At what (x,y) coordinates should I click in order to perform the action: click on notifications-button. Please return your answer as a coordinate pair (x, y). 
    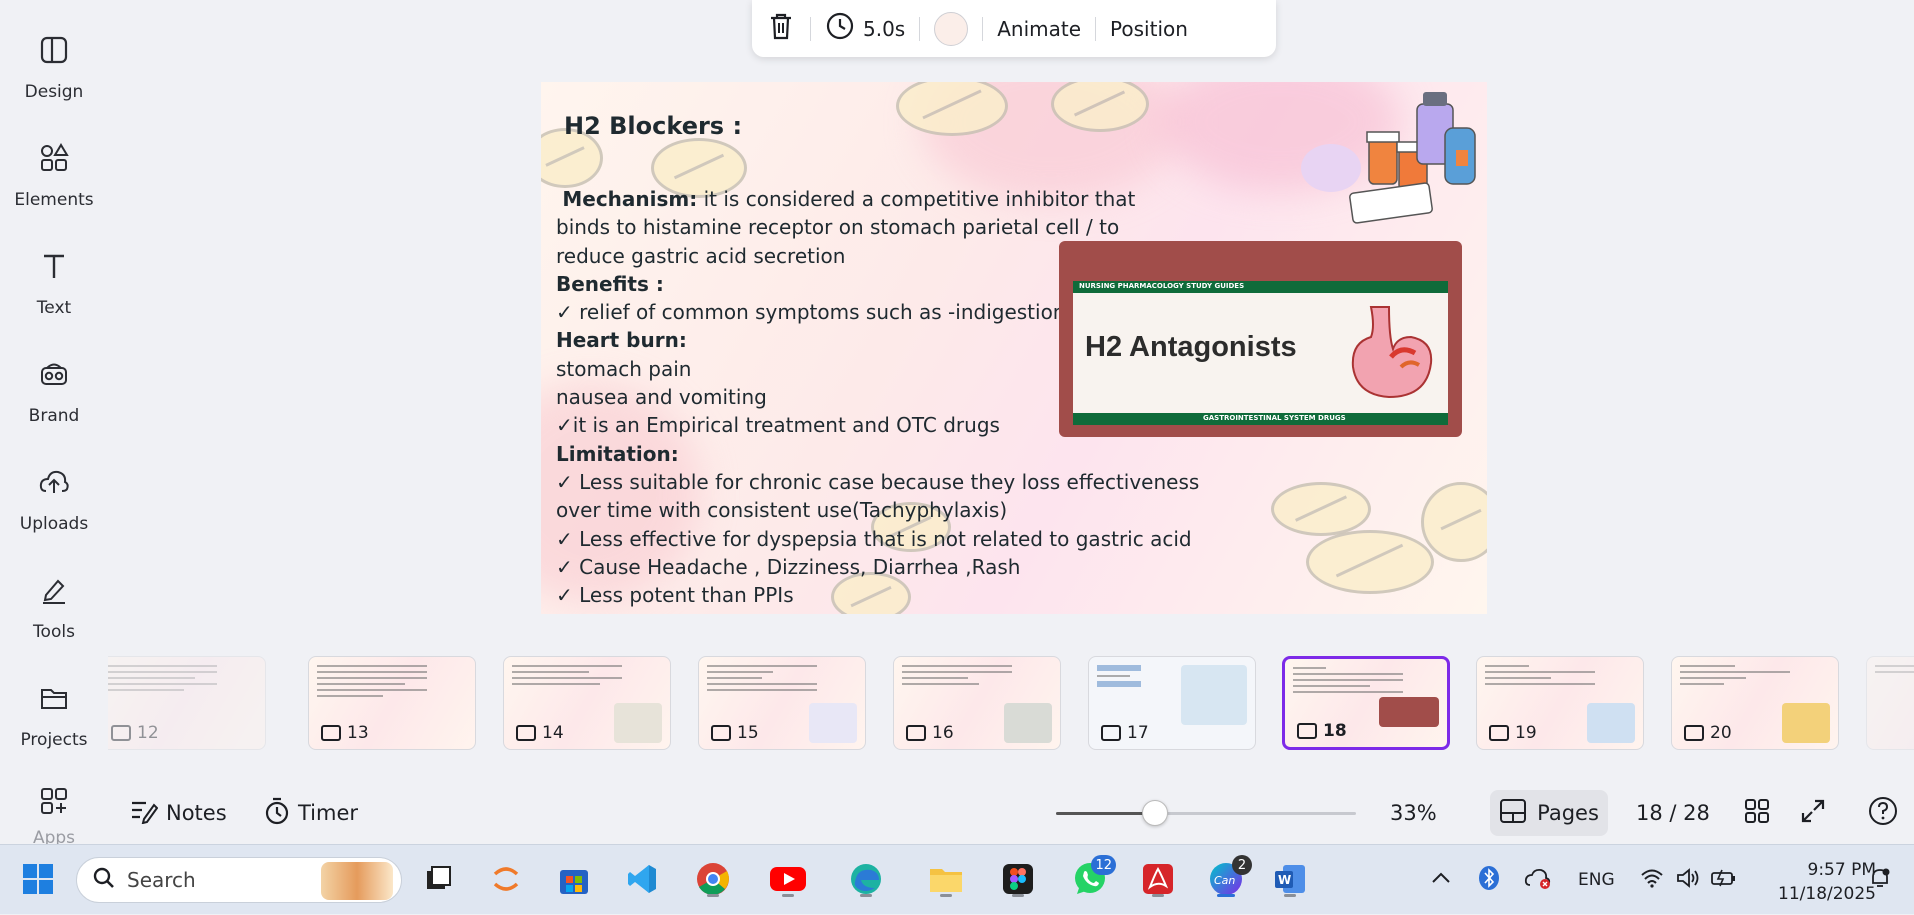
    Looking at the image, I should click on (1880, 880).